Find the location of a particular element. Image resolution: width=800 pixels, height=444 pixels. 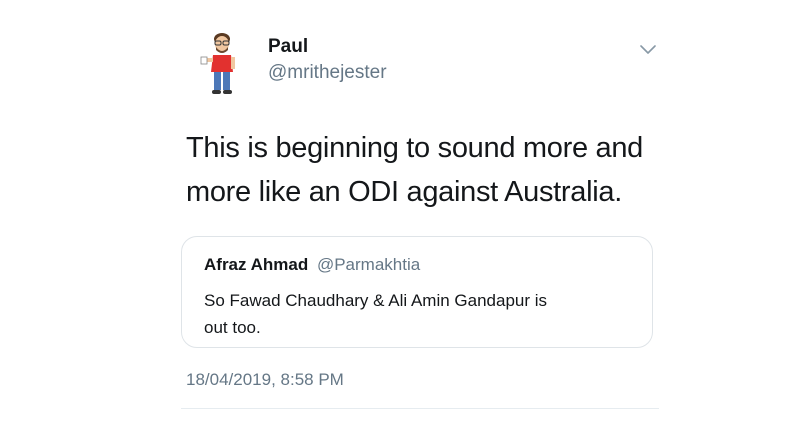

more-options-button is located at coordinates (648, 50).